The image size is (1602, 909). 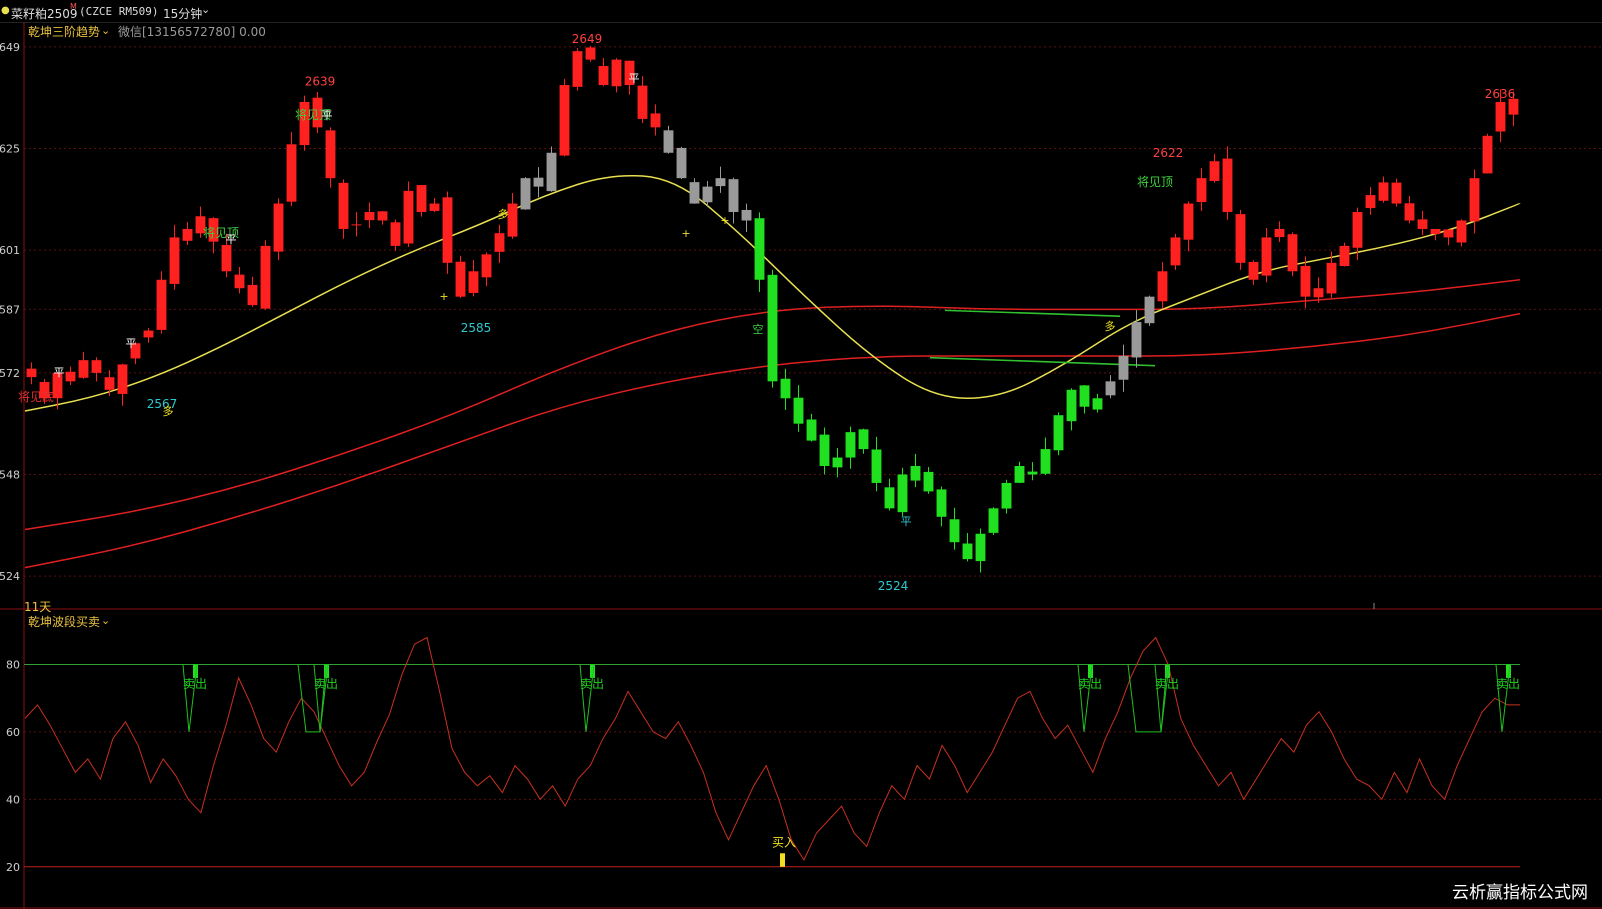 I want to click on osc-y-tick: 40, so click(x=13, y=799).